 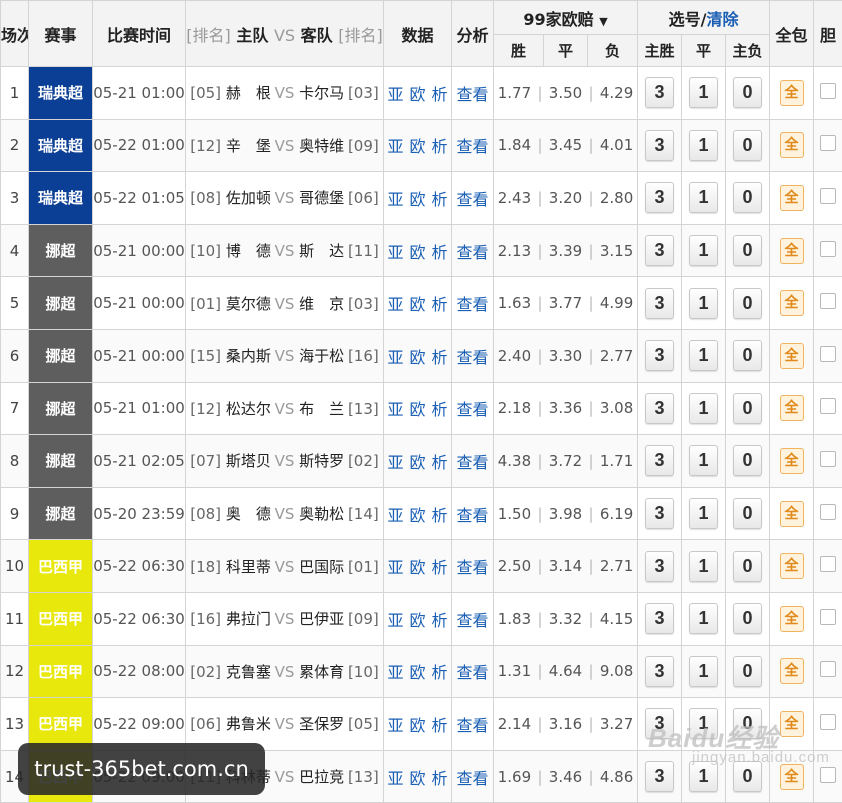 What do you see at coordinates (321, 197) in the screenshot?
I see `away-team: 哥德堡` at bounding box center [321, 197].